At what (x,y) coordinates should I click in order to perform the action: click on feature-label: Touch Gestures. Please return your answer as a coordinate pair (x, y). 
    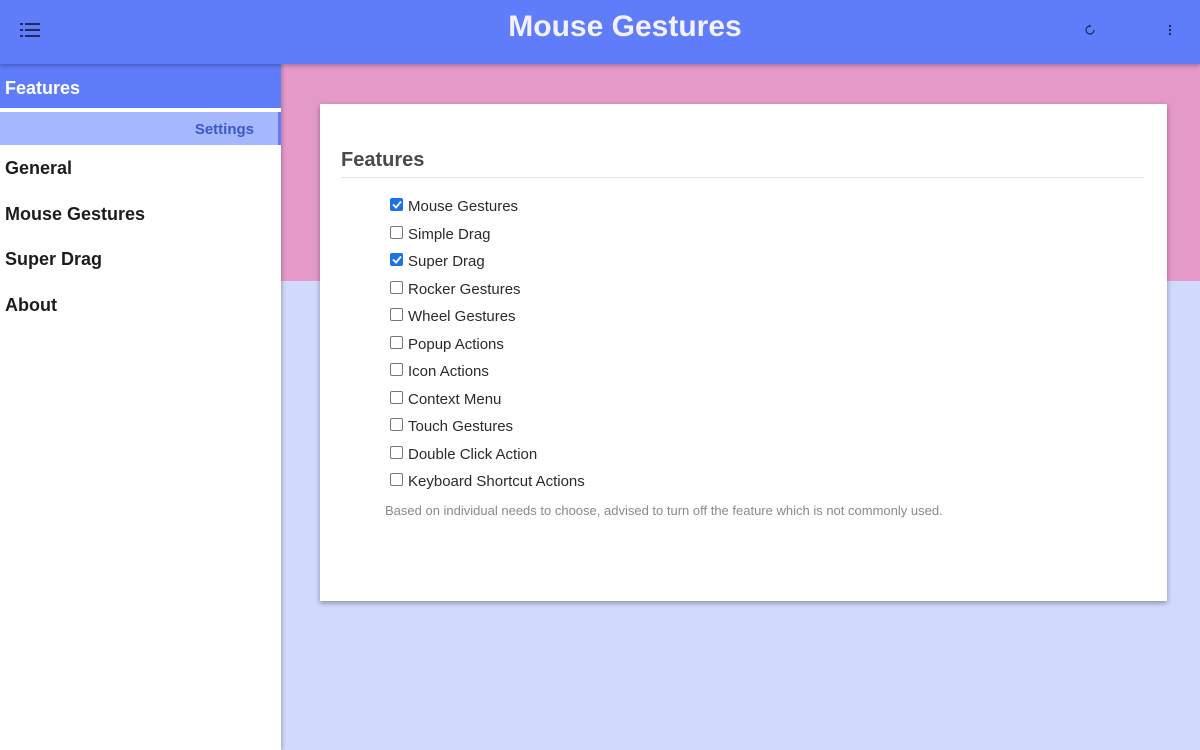
    Looking at the image, I should click on (461, 427).